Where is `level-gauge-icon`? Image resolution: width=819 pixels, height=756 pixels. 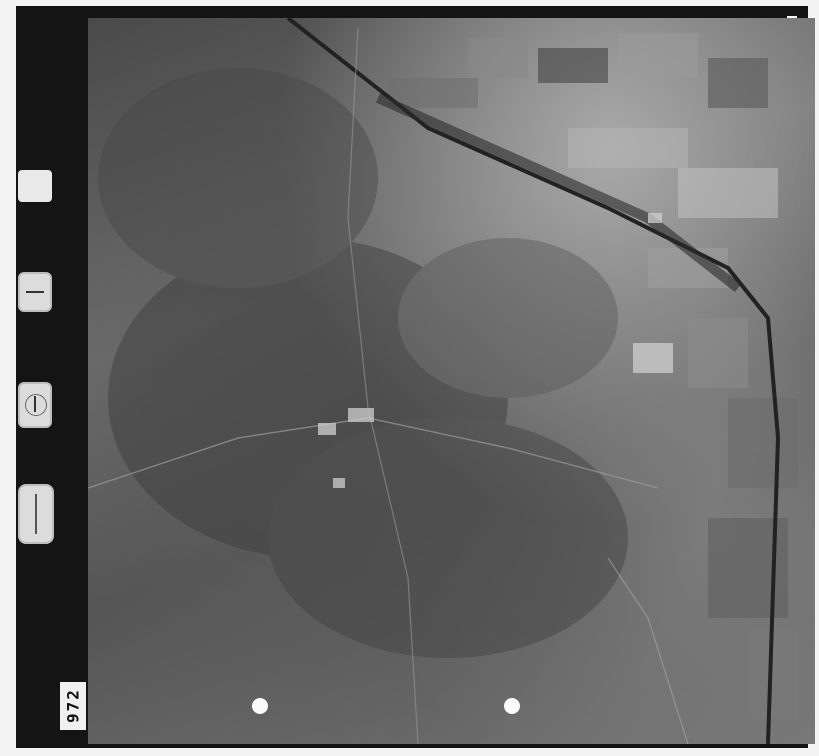
level-gauge-icon is located at coordinates (36, 514).